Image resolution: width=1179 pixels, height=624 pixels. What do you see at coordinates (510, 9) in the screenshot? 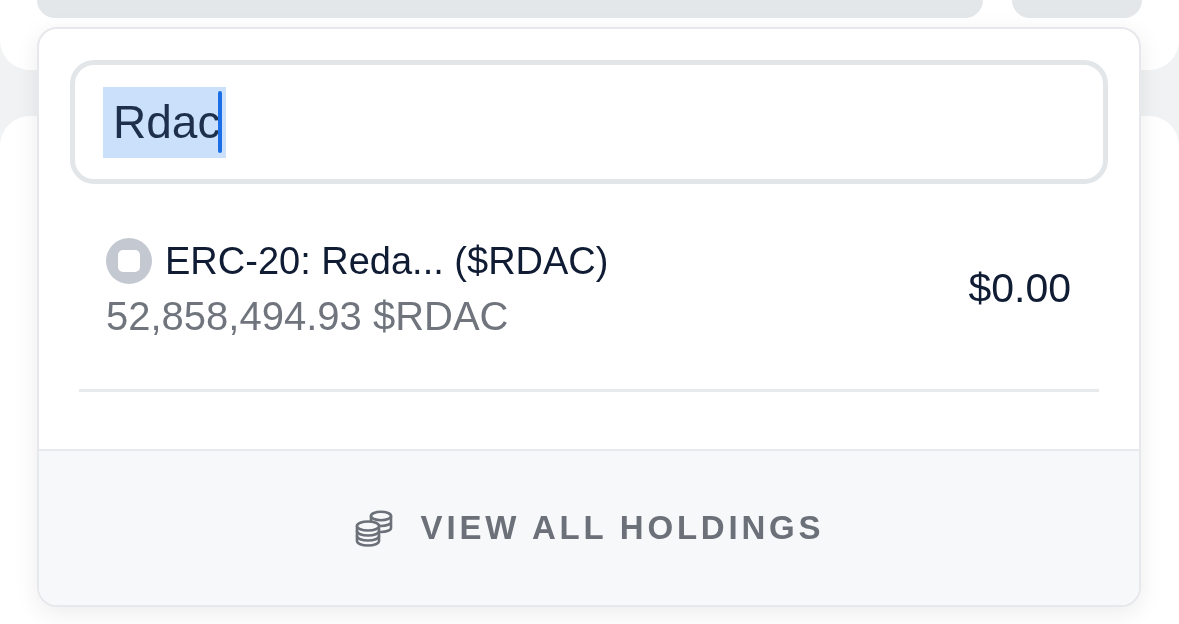
I see `input-field` at bounding box center [510, 9].